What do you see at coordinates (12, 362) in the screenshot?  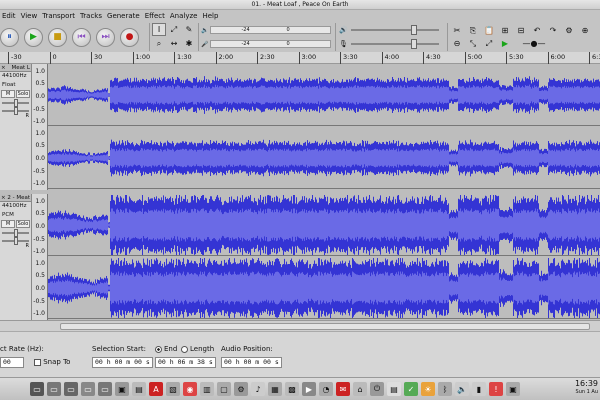 I see `project-rate-select: 00` at bounding box center [12, 362].